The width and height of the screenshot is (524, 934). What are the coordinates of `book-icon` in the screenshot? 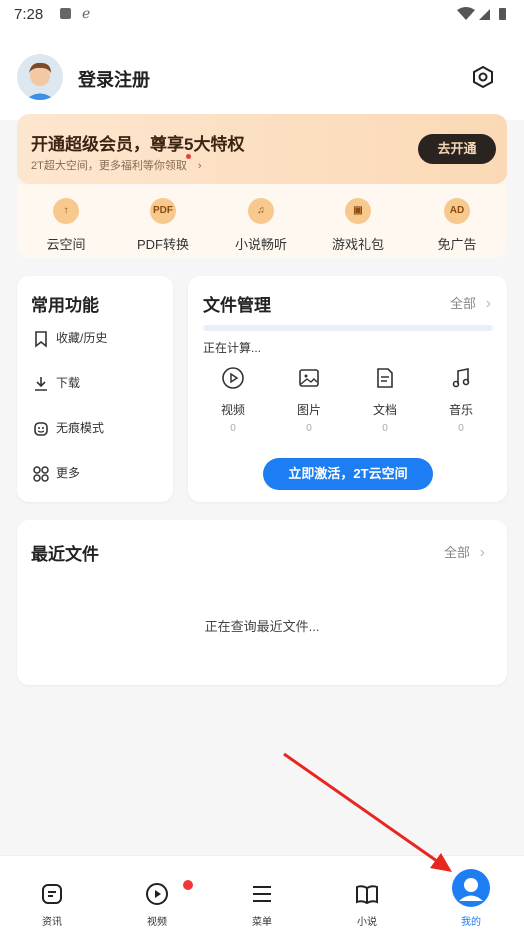 It's located at (367, 895).